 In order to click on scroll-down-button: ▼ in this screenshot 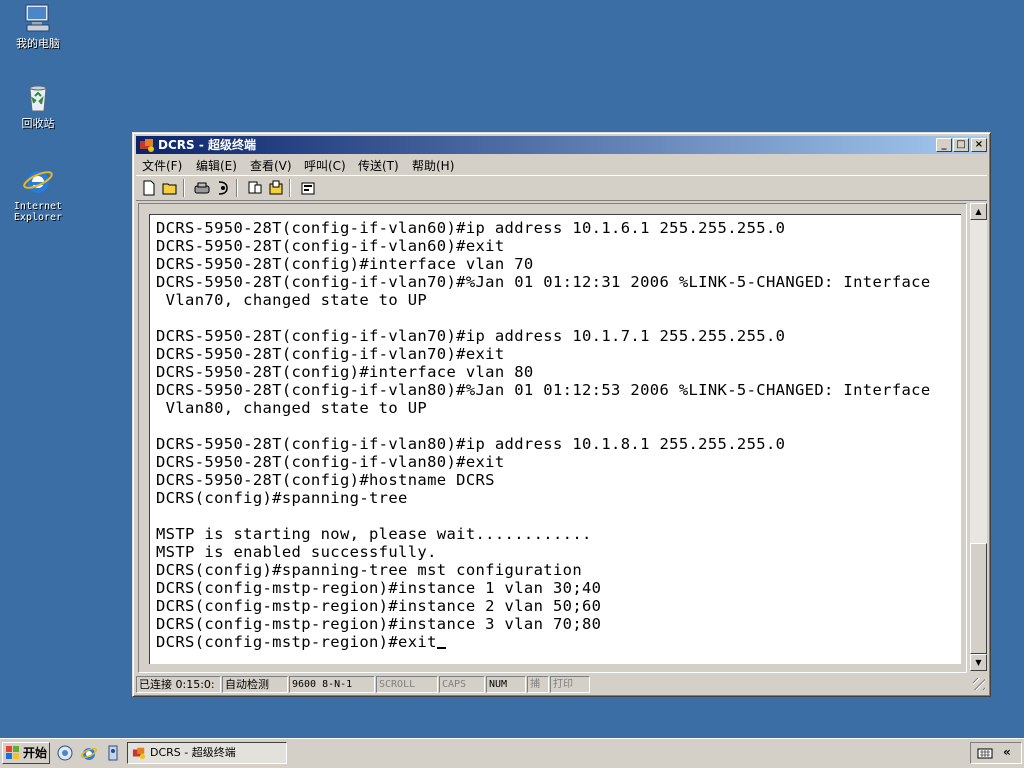, I will do `click(978, 662)`.